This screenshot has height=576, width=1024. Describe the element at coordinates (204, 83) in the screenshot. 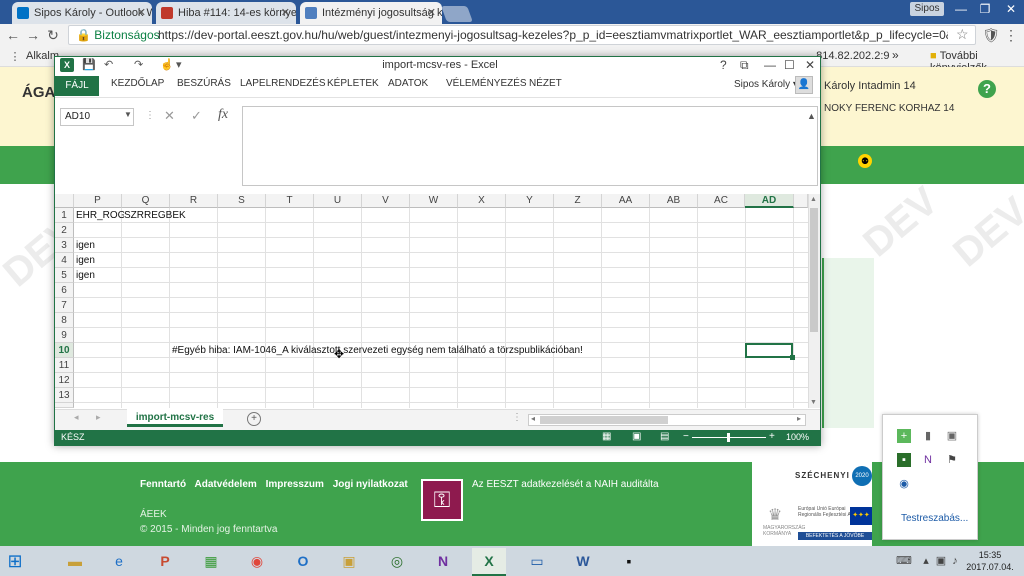

I see `tab-insert: BESZÚRÁS` at that location.